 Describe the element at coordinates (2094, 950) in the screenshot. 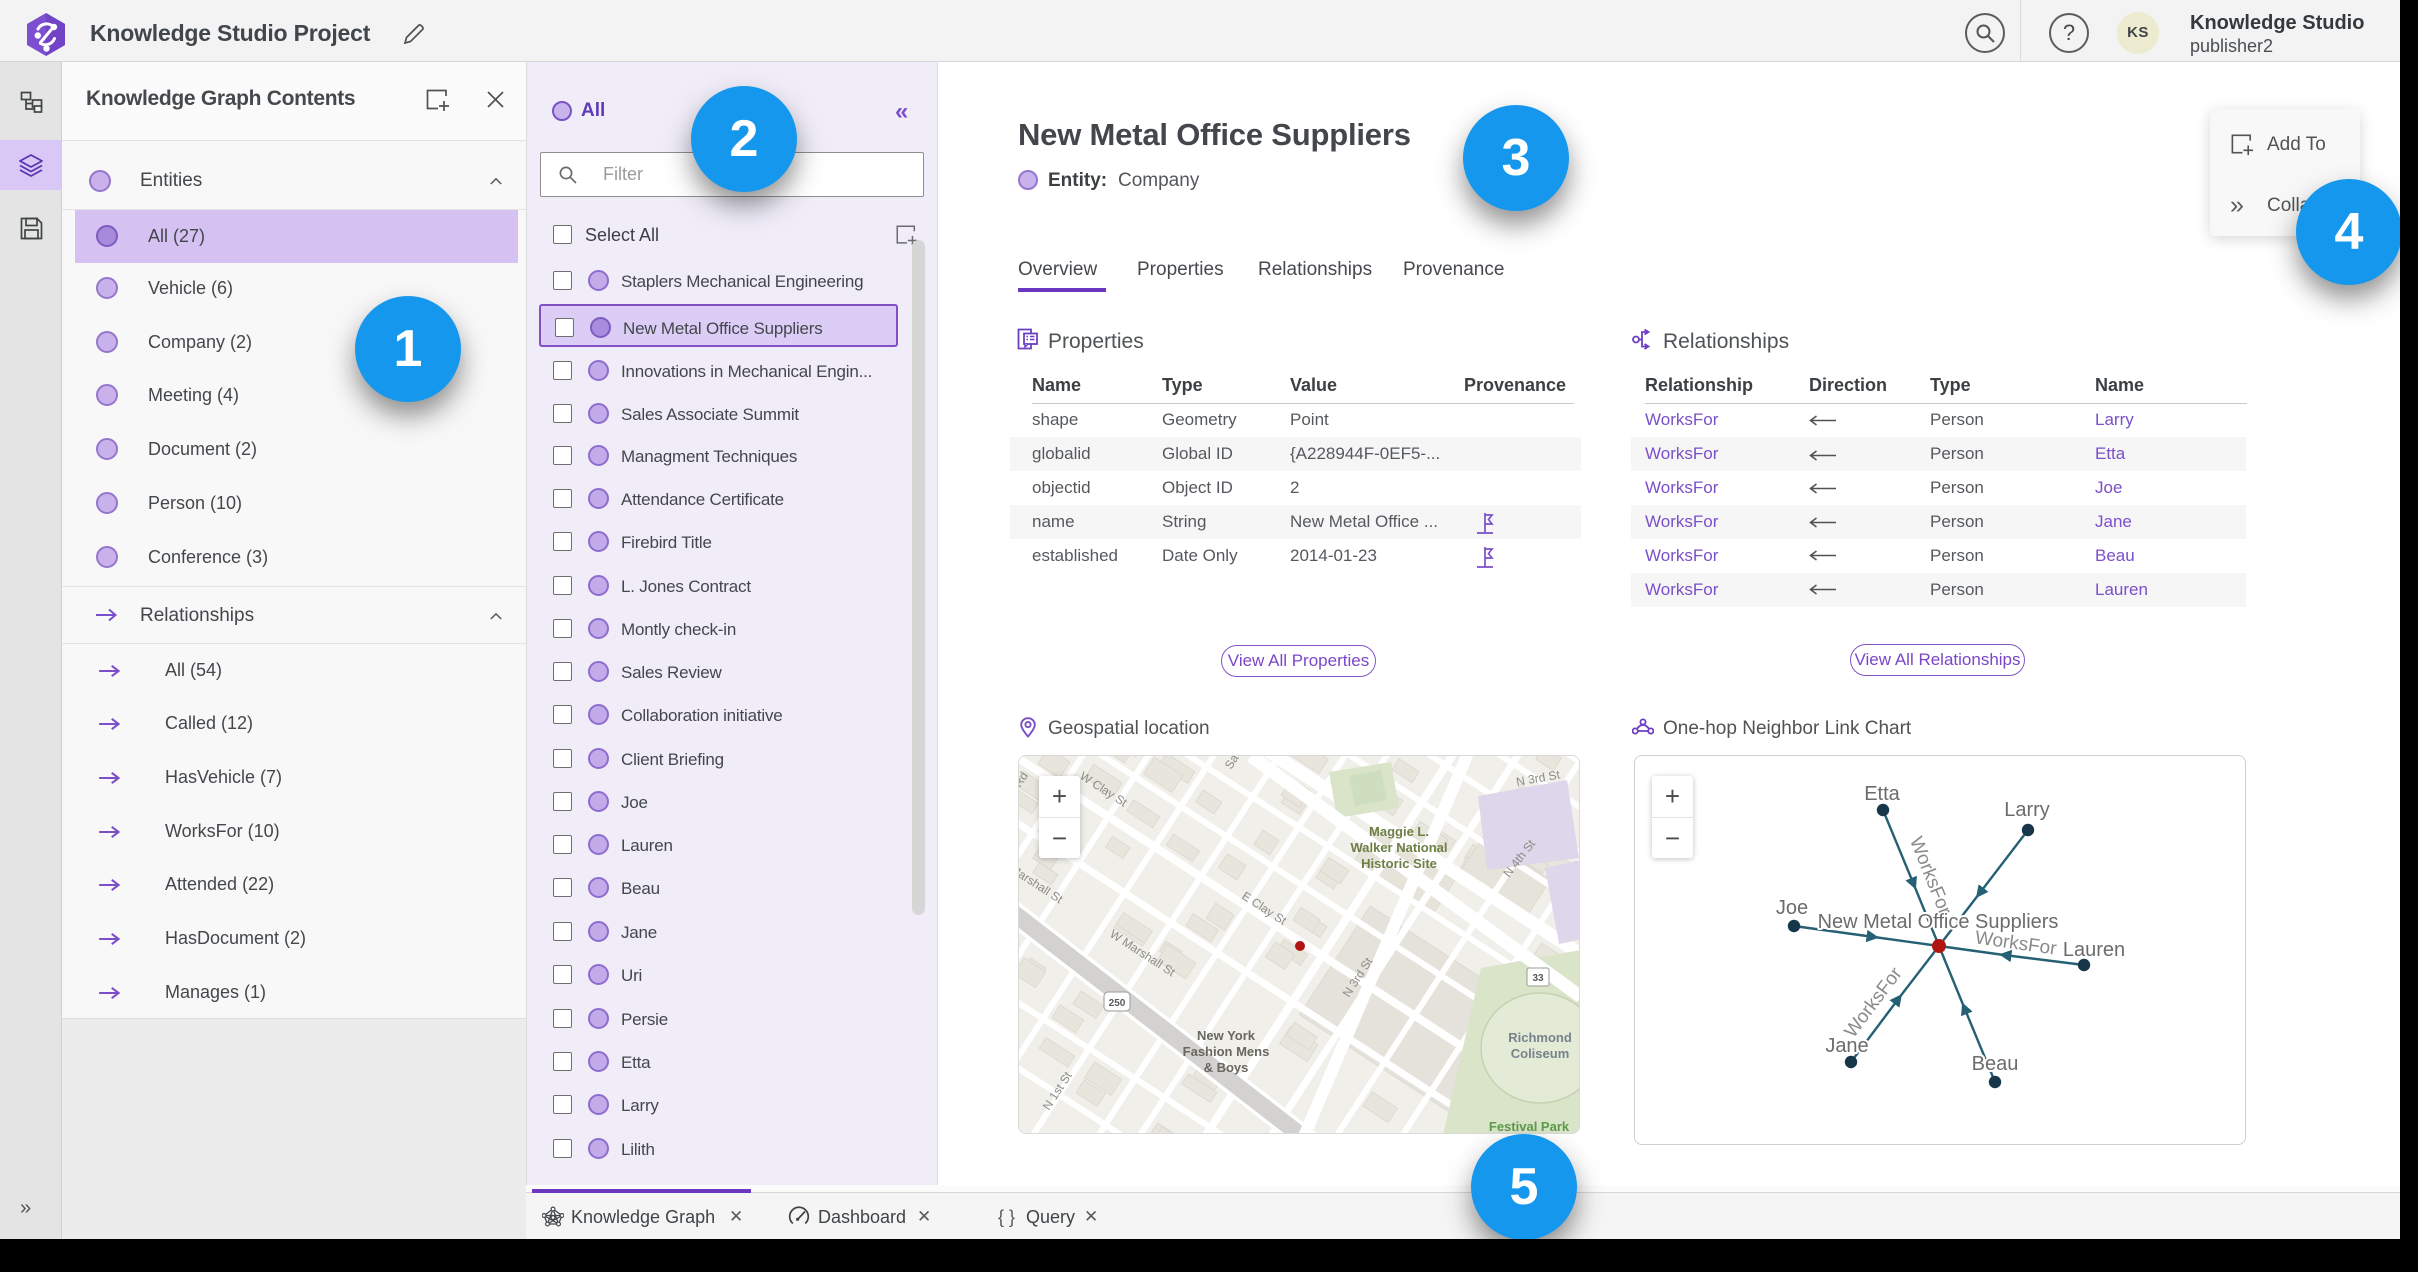

I see `svg-text: Lauren` at that location.